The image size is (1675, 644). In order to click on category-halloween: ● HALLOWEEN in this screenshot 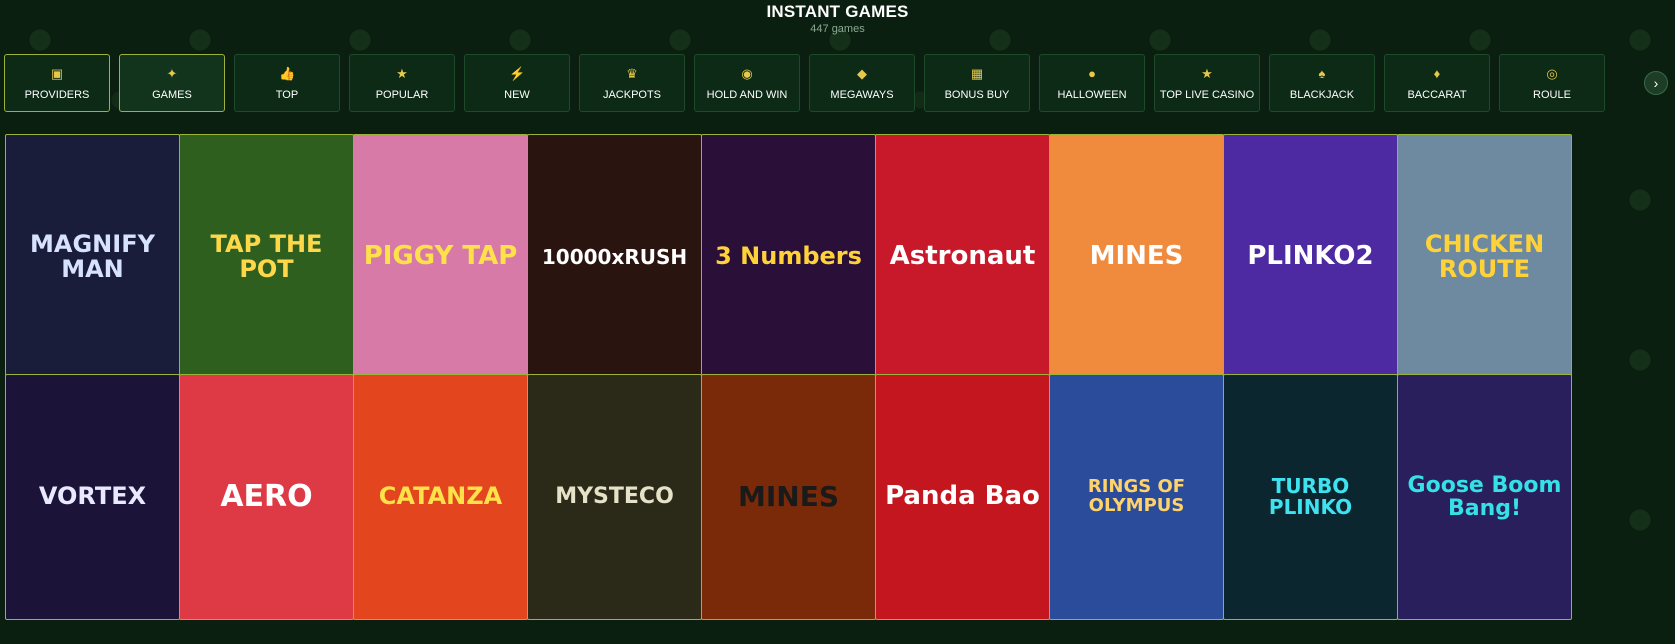, I will do `click(1092, 83)`.